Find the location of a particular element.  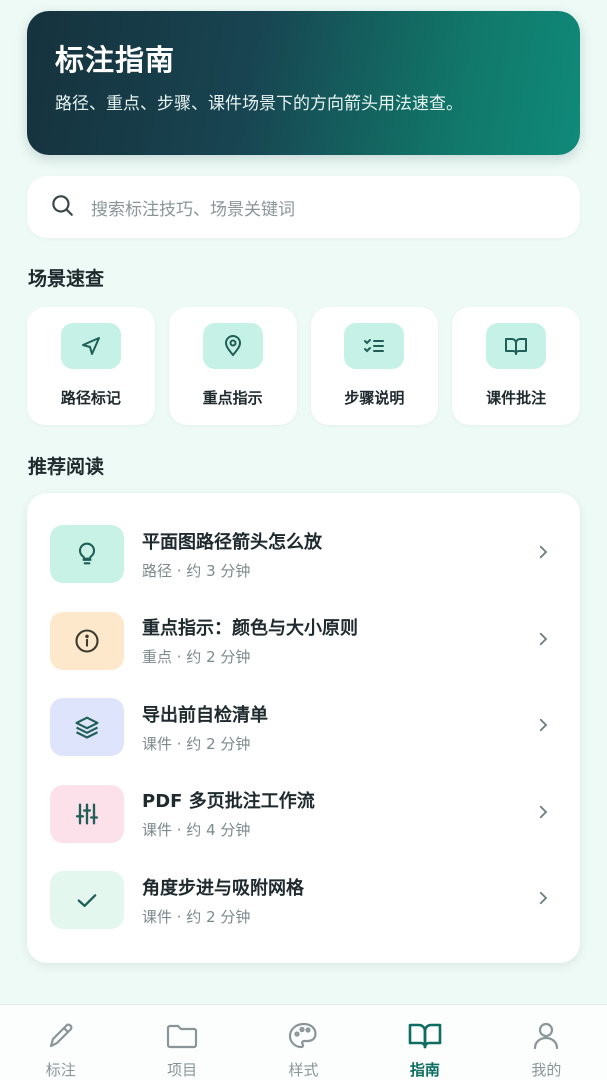

palette-icon is located at coordinates (304, 1038).